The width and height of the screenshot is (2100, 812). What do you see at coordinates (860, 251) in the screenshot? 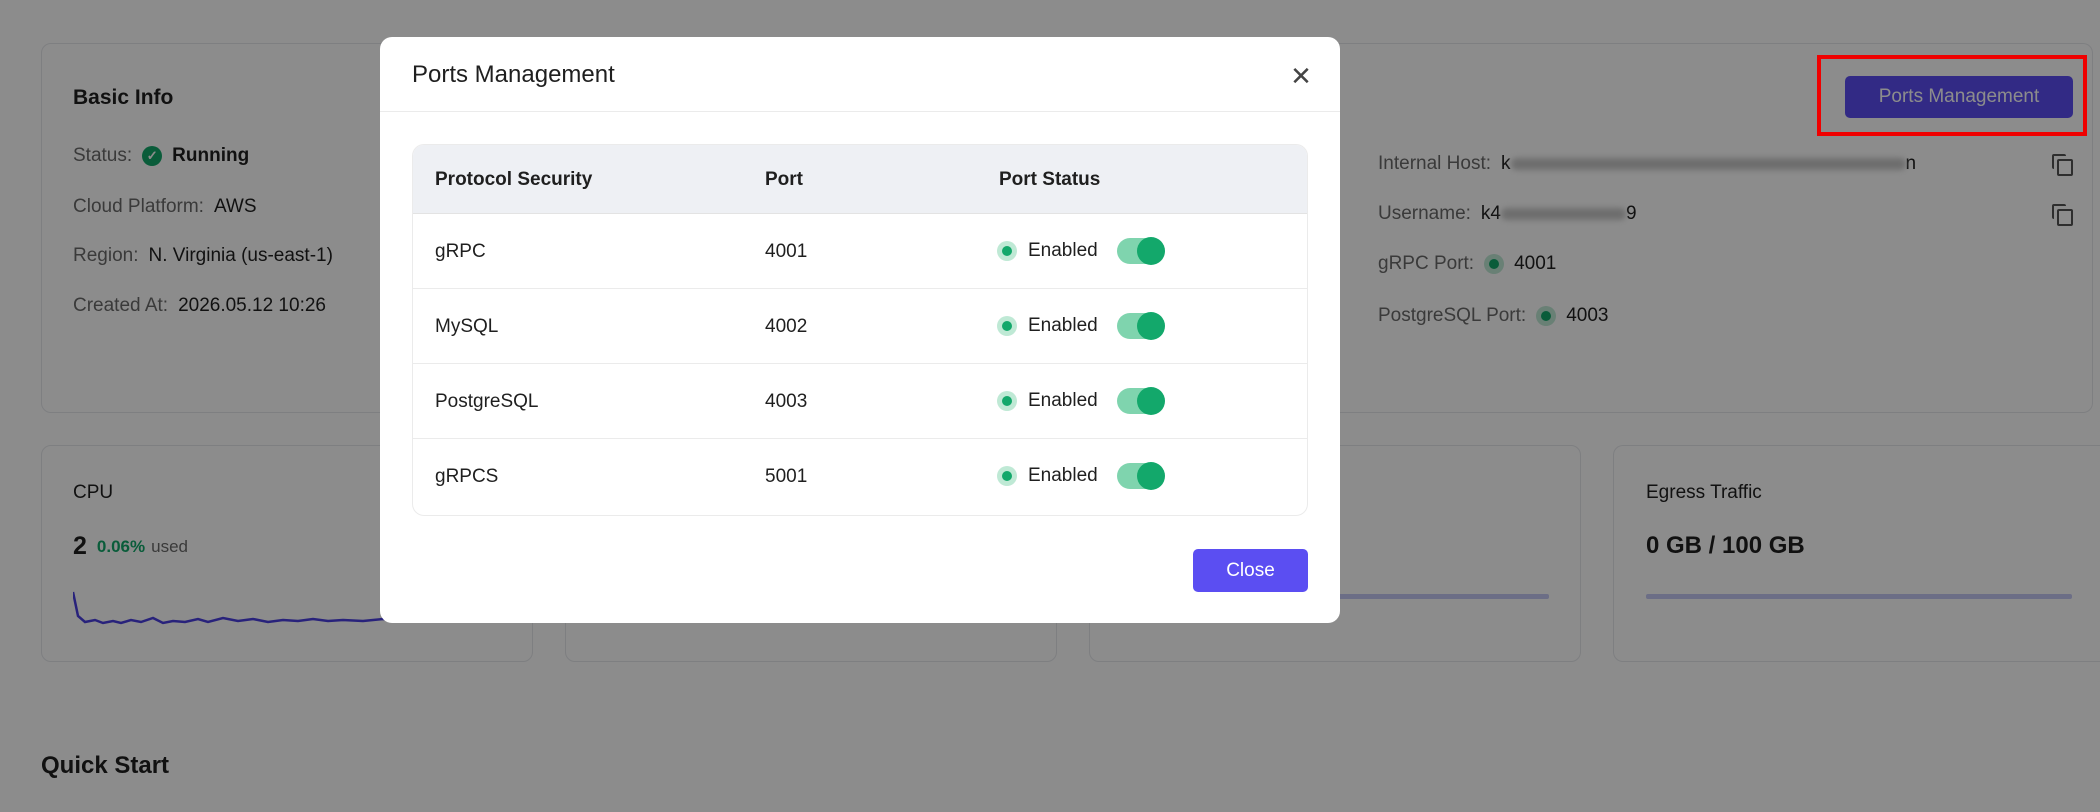
I see `table-row: gRPC 4001 Enabled` at bounding box center [860, 251].